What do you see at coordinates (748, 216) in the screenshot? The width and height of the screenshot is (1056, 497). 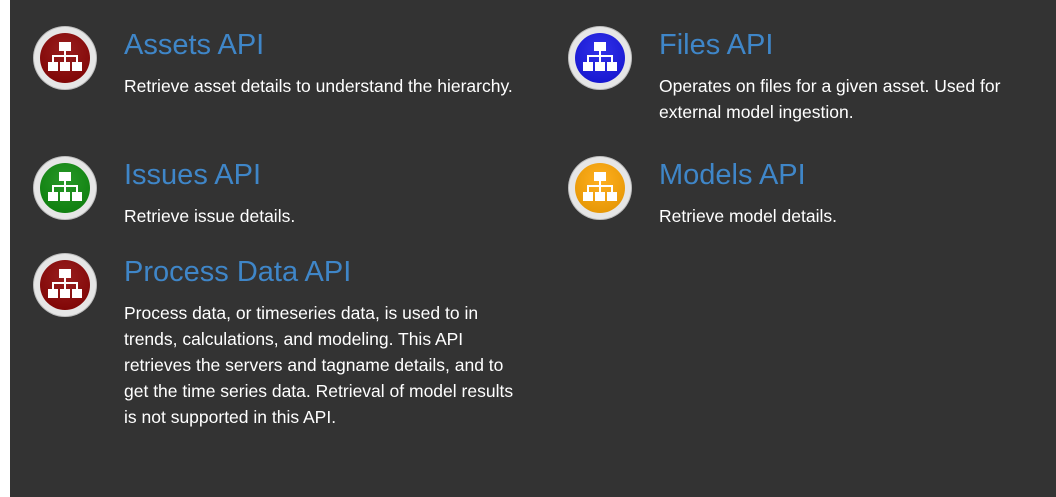 I see `models-api-description: Retrieve model details.` at bounding box center [748, 216].